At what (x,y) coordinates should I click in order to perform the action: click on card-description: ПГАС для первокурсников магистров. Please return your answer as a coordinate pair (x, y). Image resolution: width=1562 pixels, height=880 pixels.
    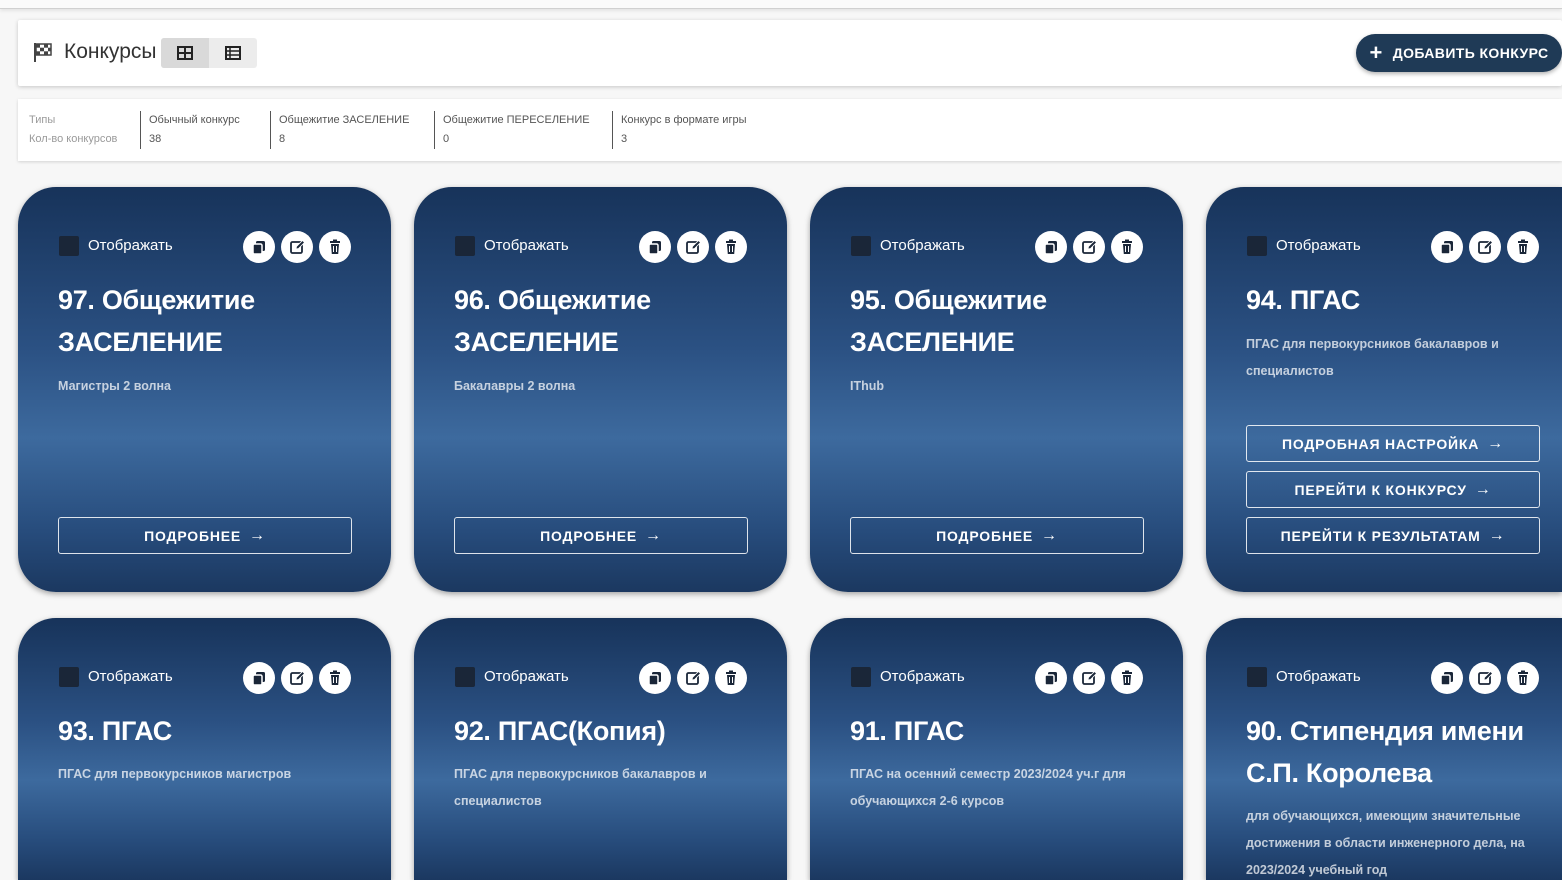
    Looking at the image, I should click on (175, 774).